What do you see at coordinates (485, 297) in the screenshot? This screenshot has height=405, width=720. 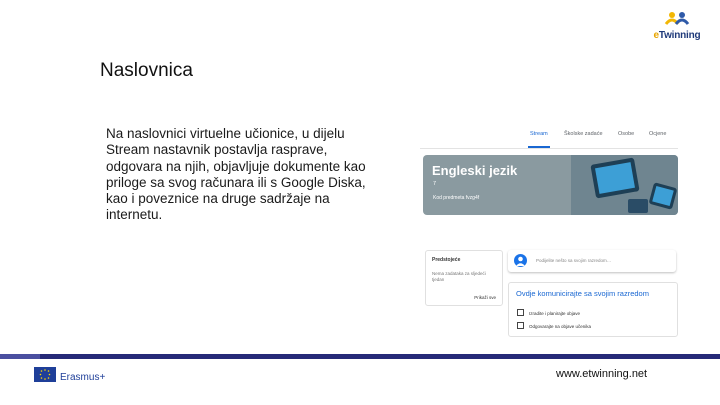 I see `view-all-link: Prikaži sve` at bounding box center [485, 297].